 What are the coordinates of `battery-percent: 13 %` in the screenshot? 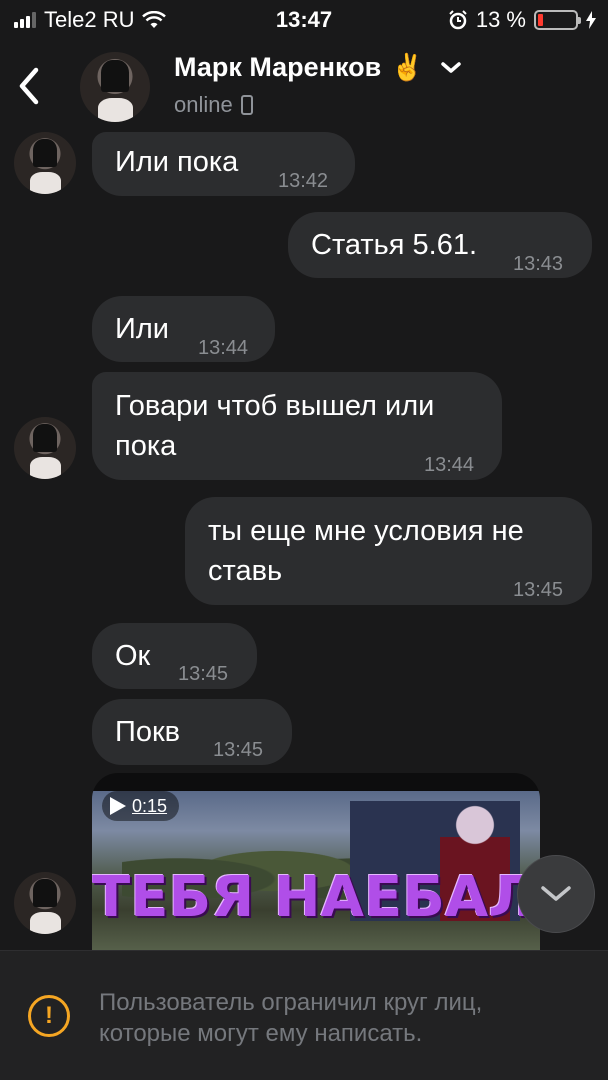 It's located at (500, 19).